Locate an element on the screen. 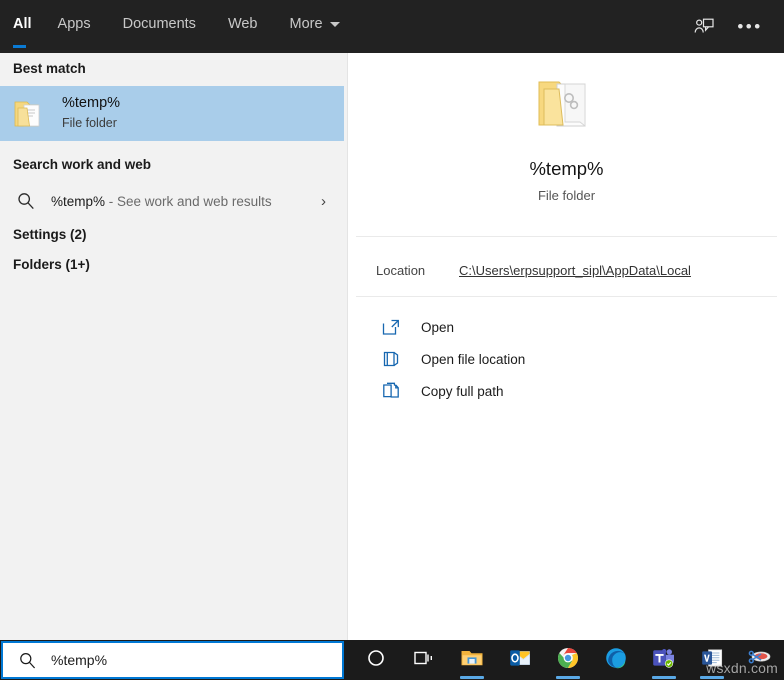 Image resolution: width=784 pixels, height=680 pixels. action-copy-full-path-label: Copy full path is located at coordinates (462, 391).